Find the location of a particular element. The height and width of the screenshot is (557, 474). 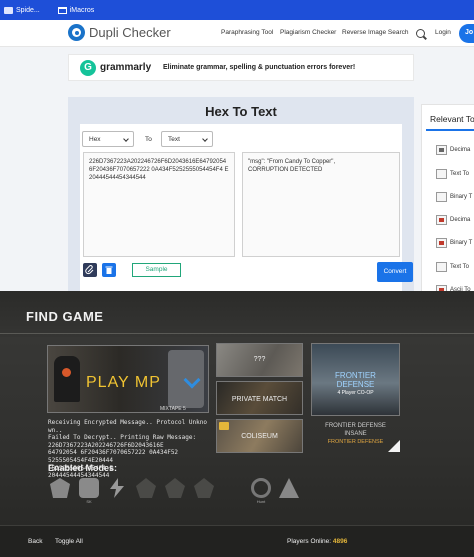

mode-toggle-hunt: Hunt is located at coordinates (261, 491).